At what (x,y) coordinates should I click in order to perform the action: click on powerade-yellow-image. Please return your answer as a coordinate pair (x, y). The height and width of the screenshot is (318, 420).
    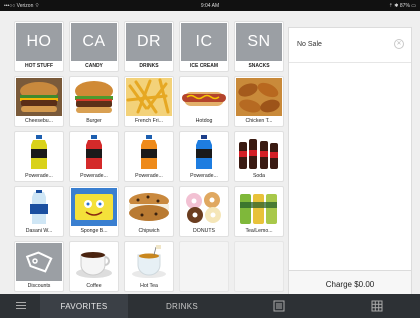
    Looking at the image, I should click on (39, 152).